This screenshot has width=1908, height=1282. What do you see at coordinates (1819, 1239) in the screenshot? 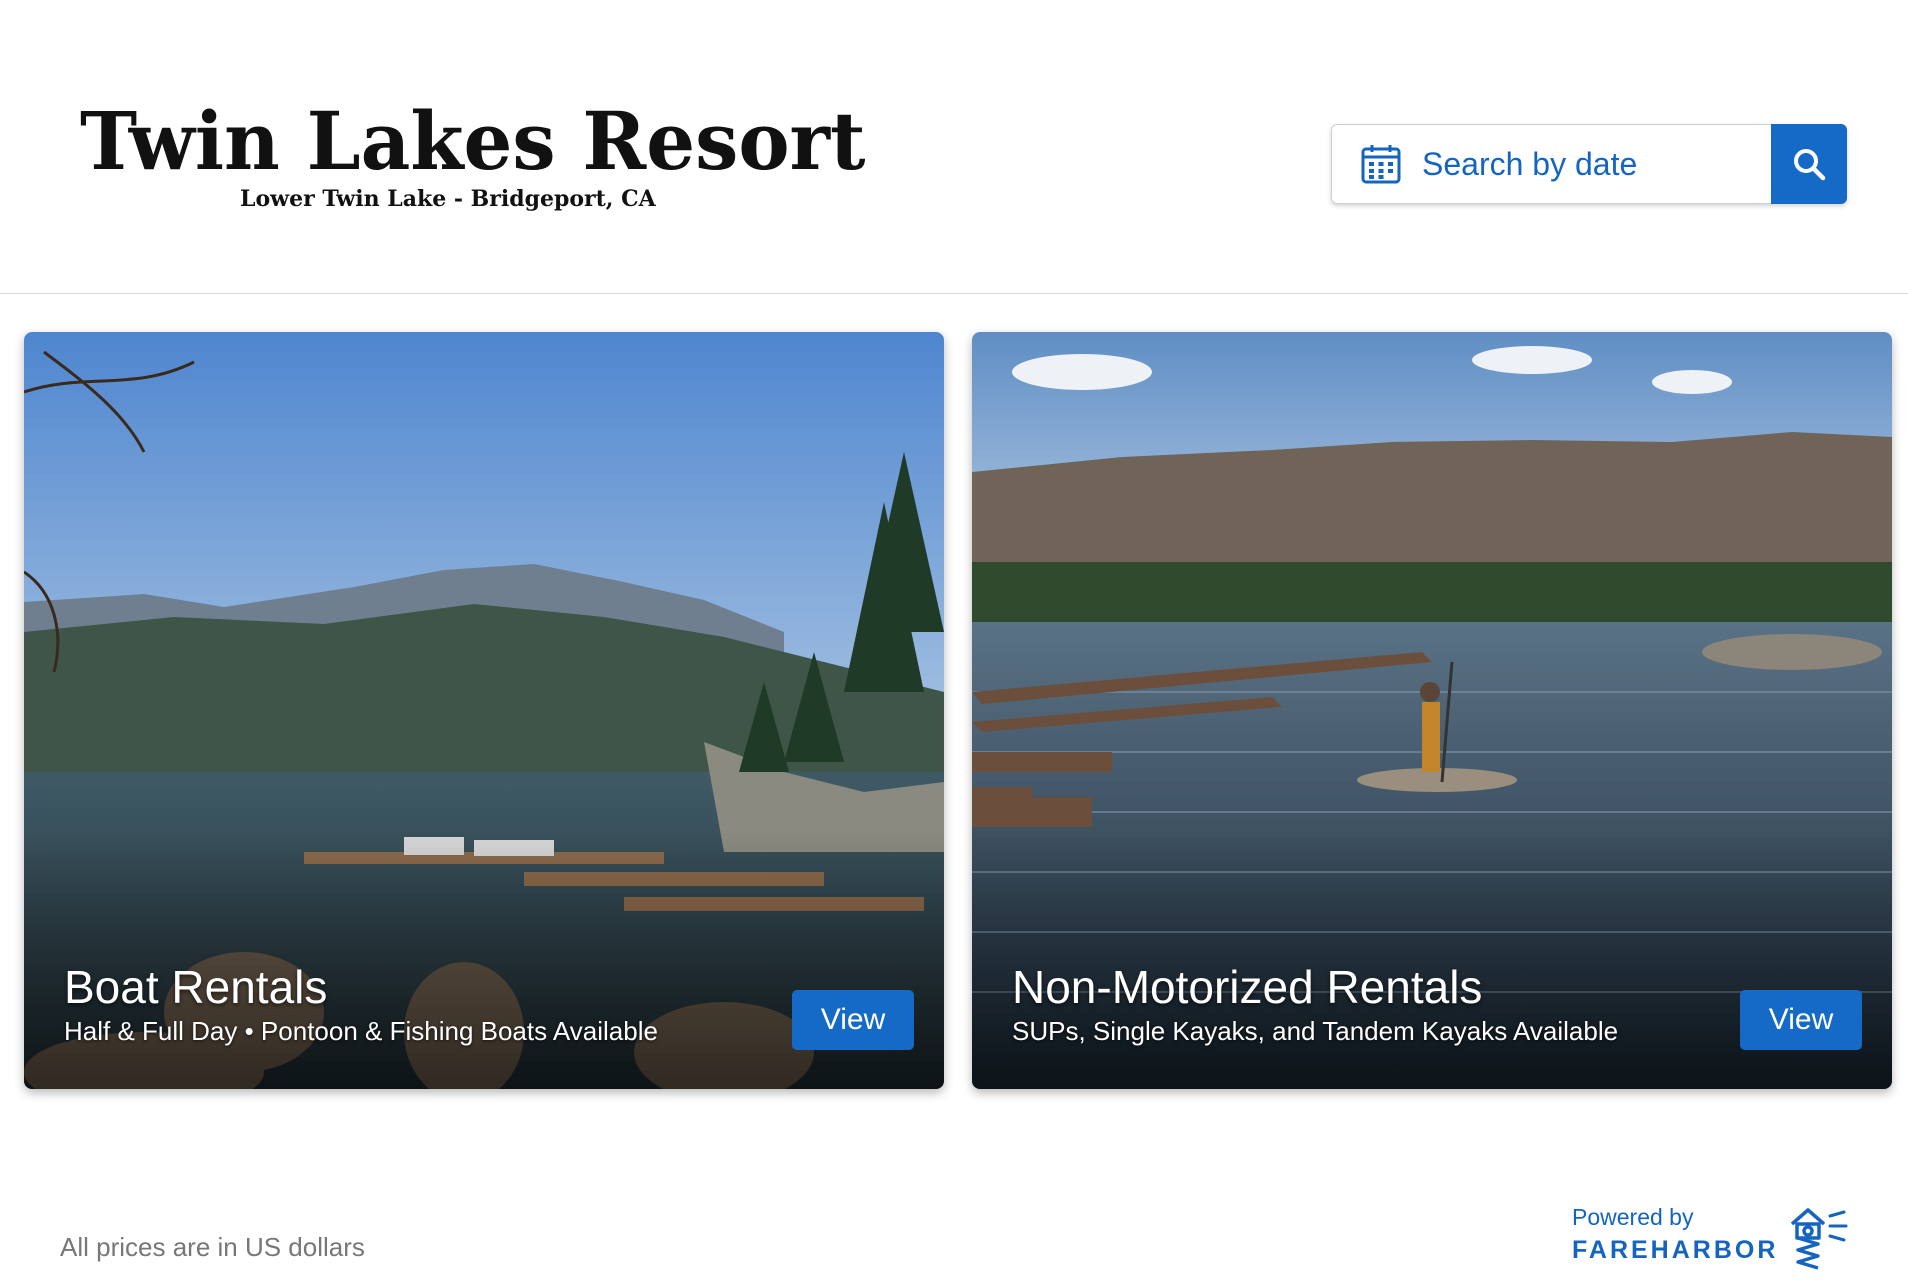
I see `lighthouse-icon` at bounding box center [1819, 1239].